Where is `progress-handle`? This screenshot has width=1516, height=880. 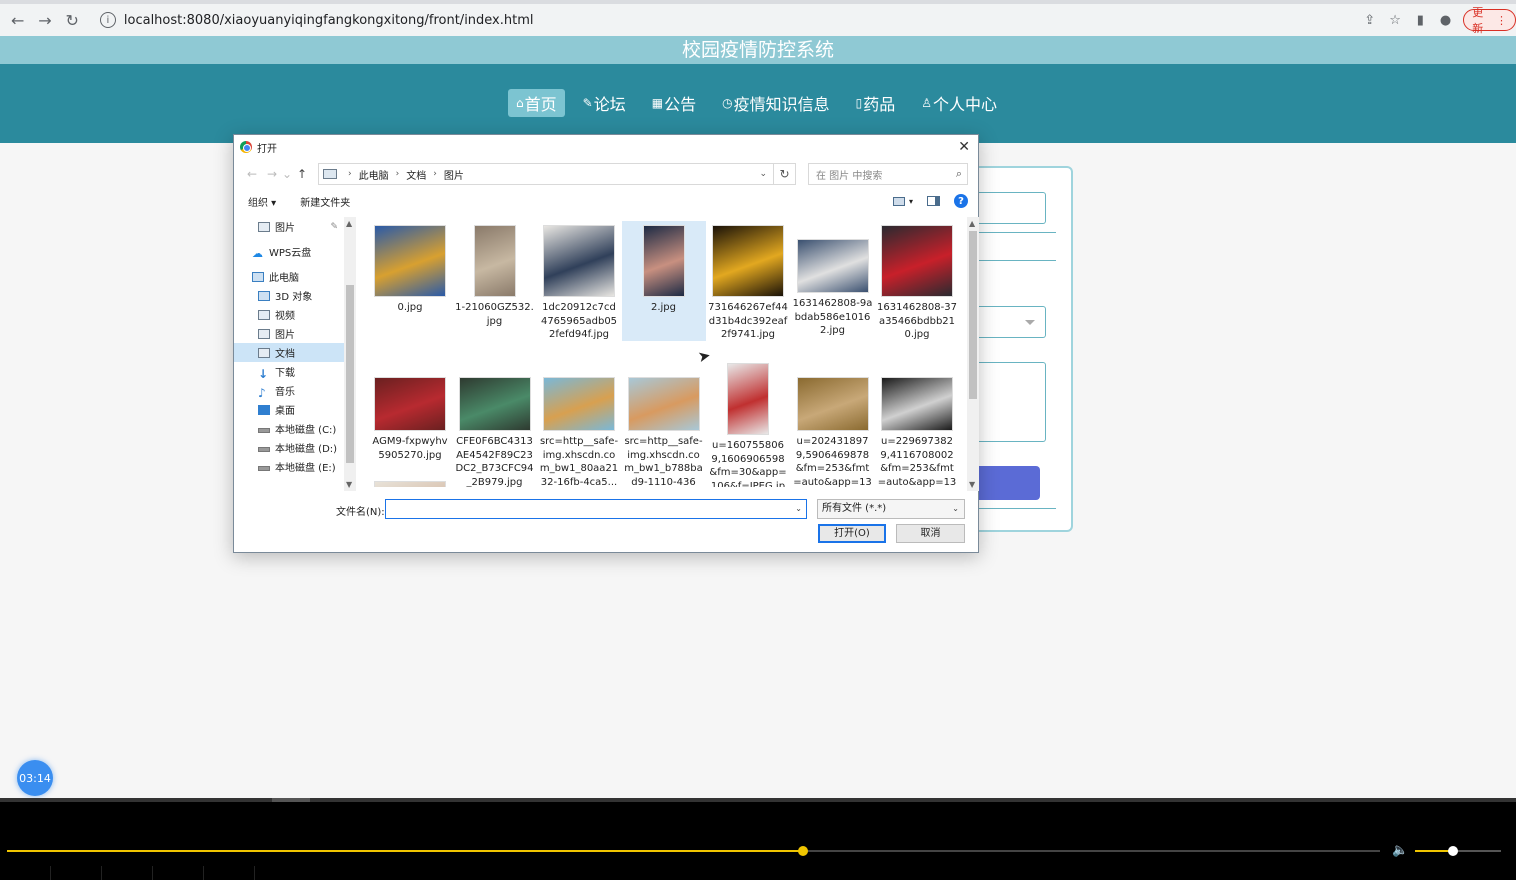 progress-handle is located at coordinates (803, 851).